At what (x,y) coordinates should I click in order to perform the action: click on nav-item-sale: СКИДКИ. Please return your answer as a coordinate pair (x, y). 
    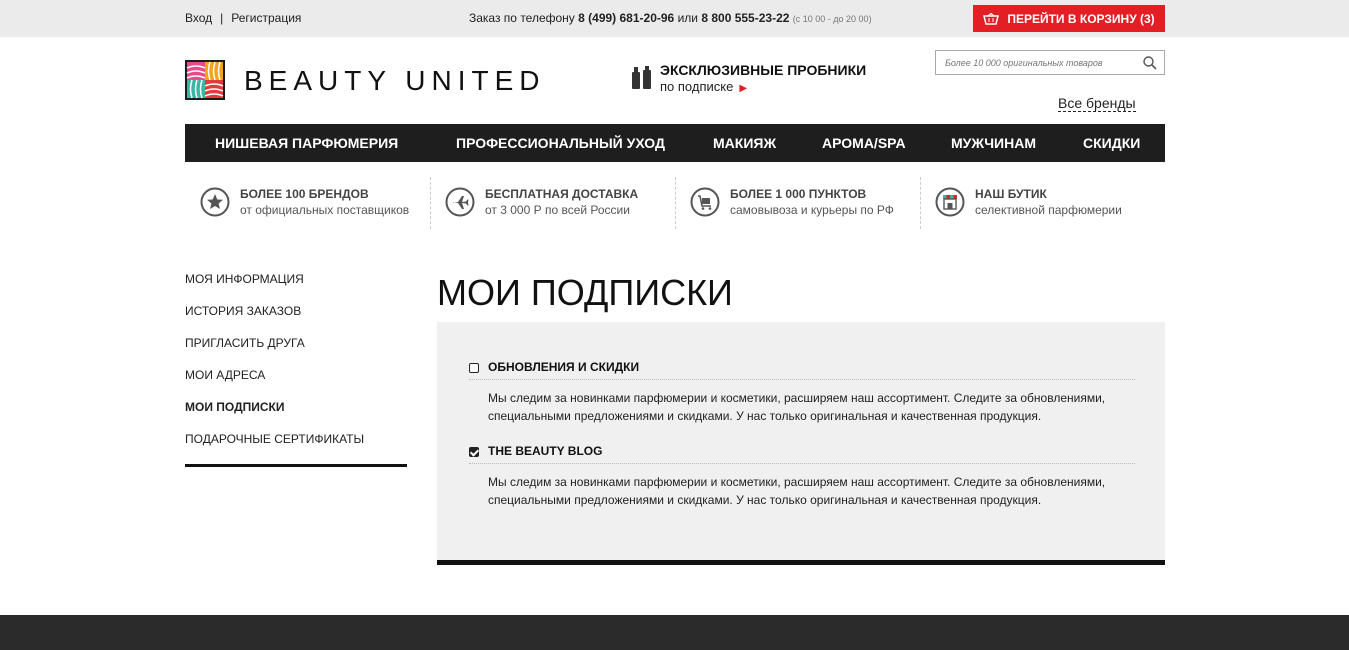
    Looking at the image, I should click on (1111, 143).